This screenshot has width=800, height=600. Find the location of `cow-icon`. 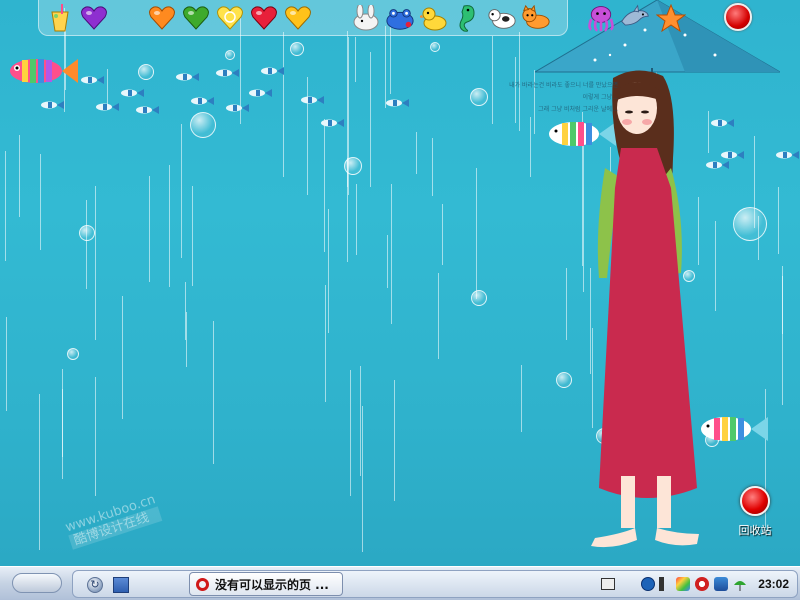

cow-icon is located at coordinates (502, 18).